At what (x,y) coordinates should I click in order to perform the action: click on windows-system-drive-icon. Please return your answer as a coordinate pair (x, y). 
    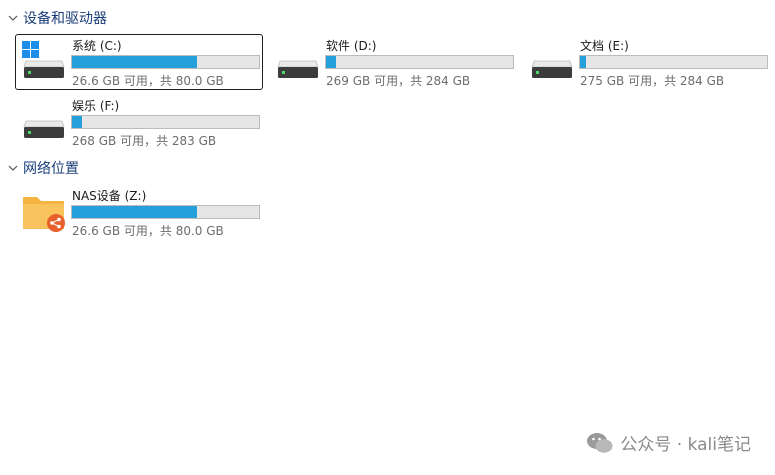
    Looking at the image, I should click on (43, 59).